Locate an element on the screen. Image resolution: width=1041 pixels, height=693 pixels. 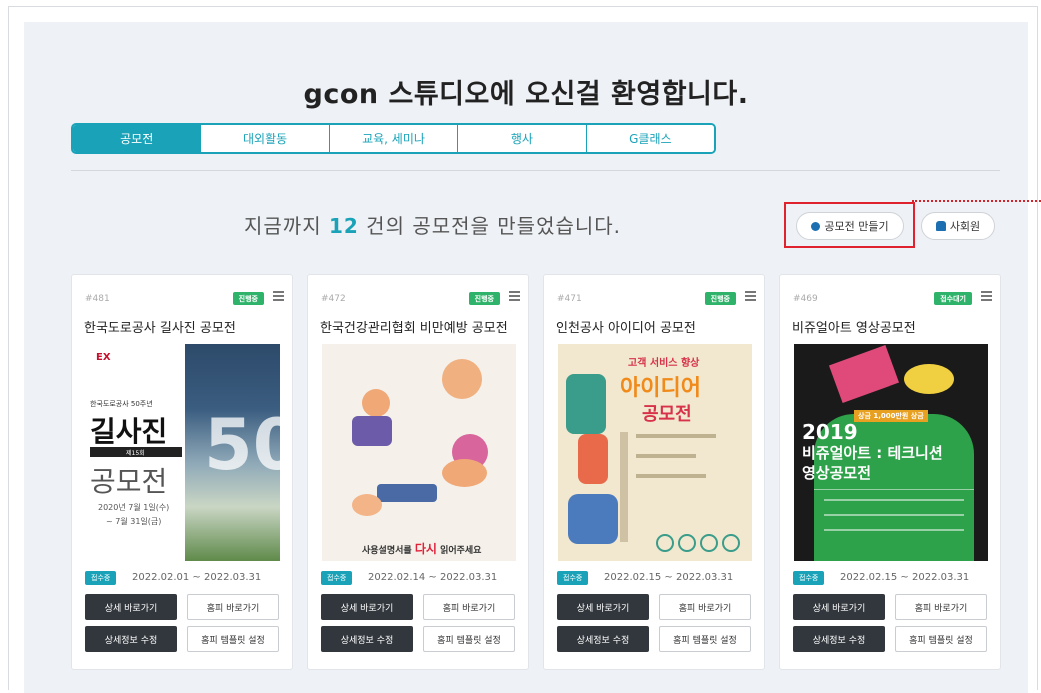
card-number: #481 is located at coordinates (97, 299).